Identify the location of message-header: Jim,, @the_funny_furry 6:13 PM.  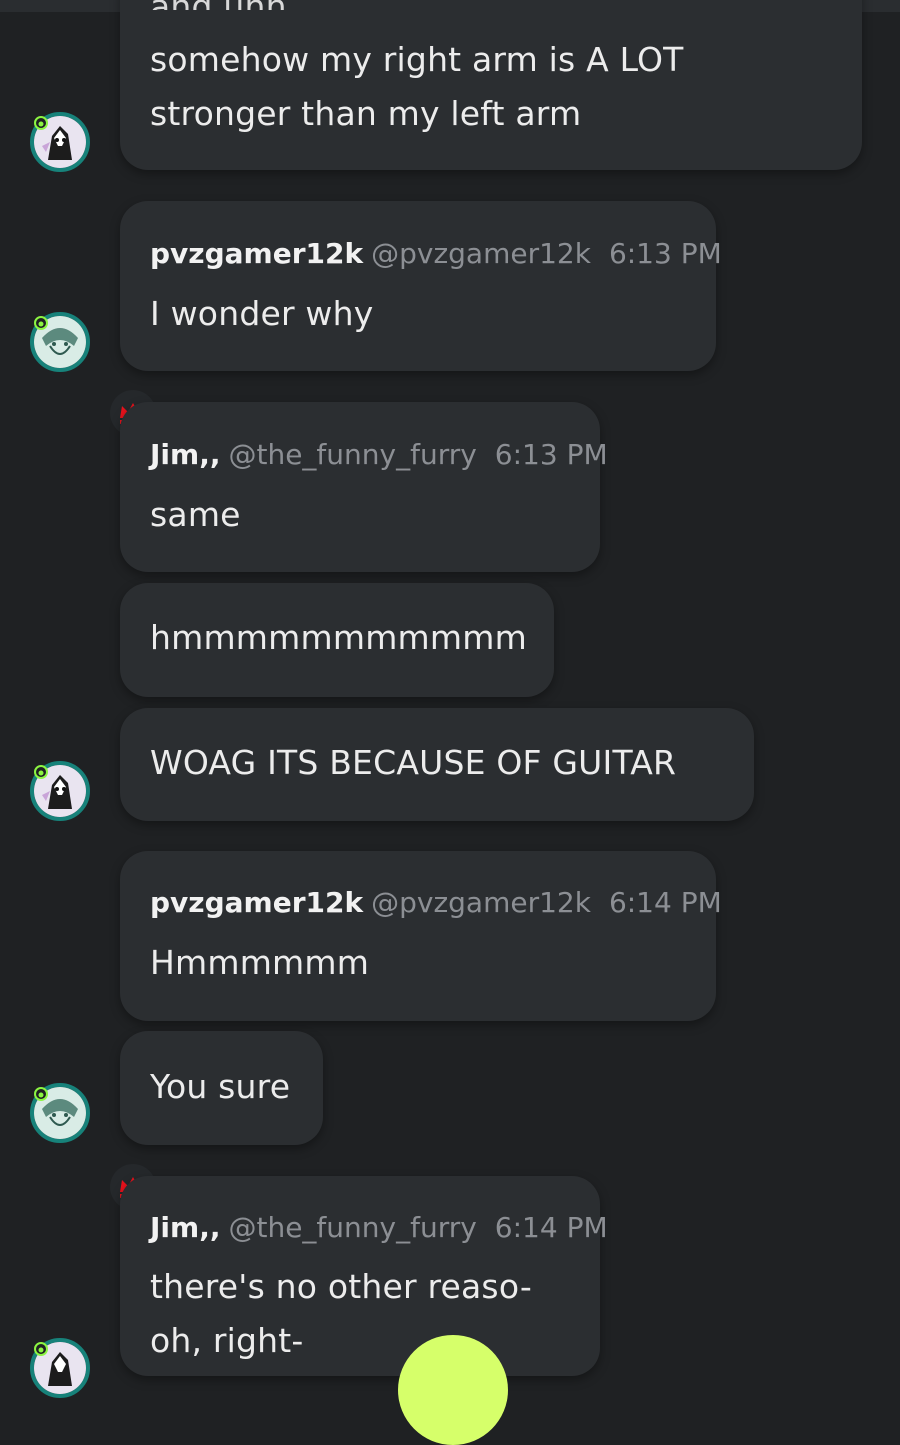
(379, 455).